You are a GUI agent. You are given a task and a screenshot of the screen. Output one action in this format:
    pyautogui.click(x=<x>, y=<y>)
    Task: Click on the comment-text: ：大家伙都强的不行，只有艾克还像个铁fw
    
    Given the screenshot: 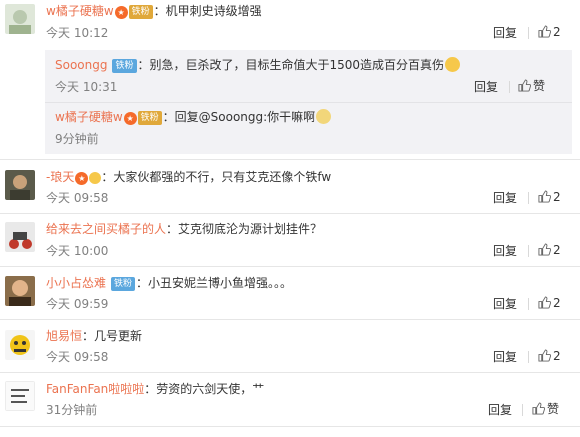 What is the action you would take?
    pyautogui.click(x=216, y=177)
    